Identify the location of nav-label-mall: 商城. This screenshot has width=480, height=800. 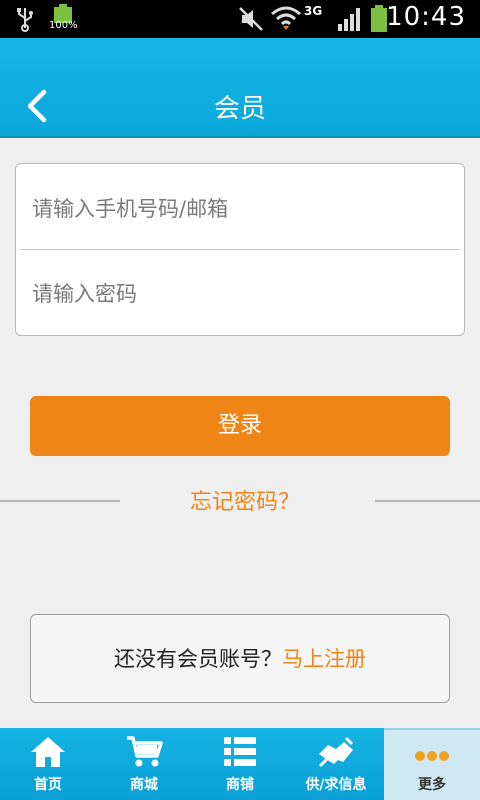
(144, 785).